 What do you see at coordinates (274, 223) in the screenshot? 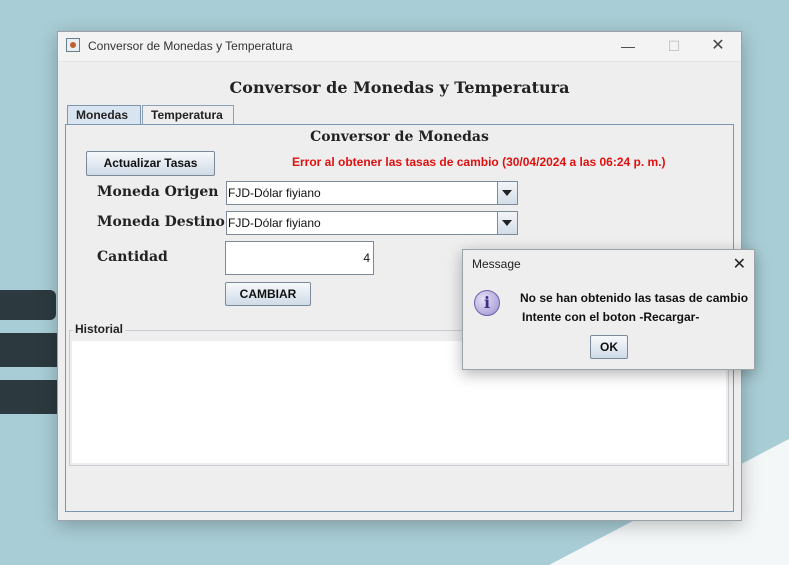
I see `destination-currency-value: FJD-Dólar fiyiano` at bounding box center [274, 223].